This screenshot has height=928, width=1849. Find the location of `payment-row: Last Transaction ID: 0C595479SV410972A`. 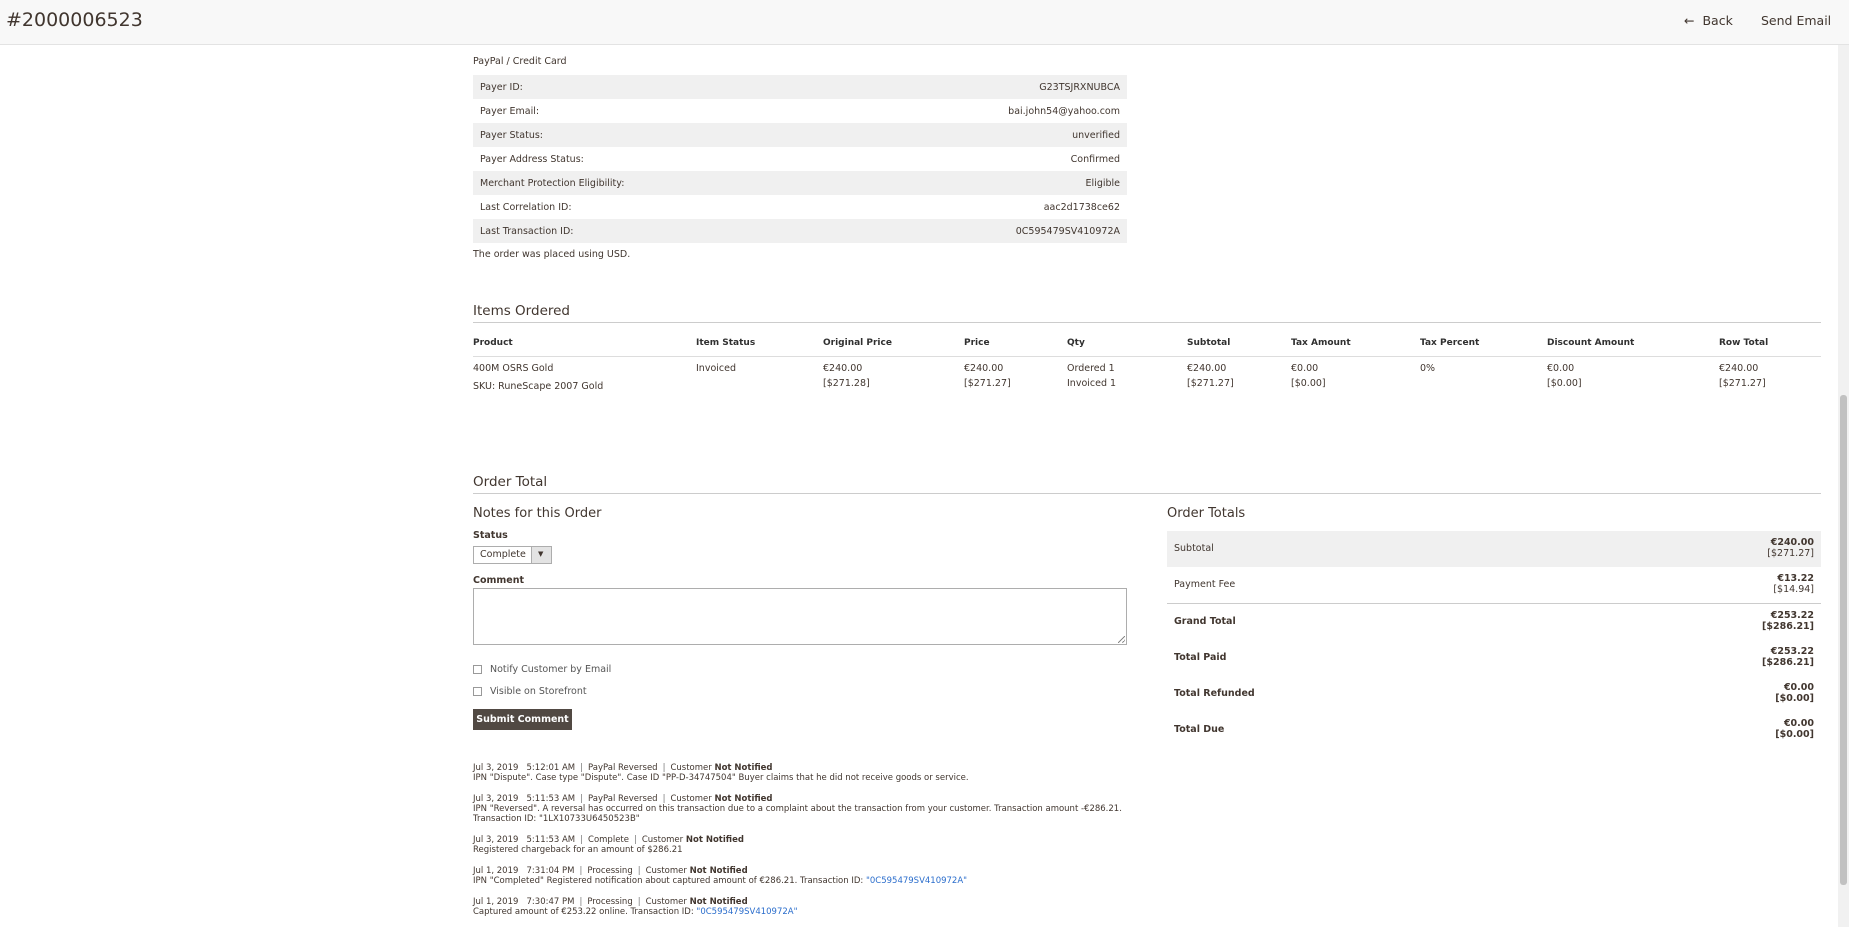

payment-row: Last Transaction ID: 0C595479SV410972A is located at coordinates (800, 231).